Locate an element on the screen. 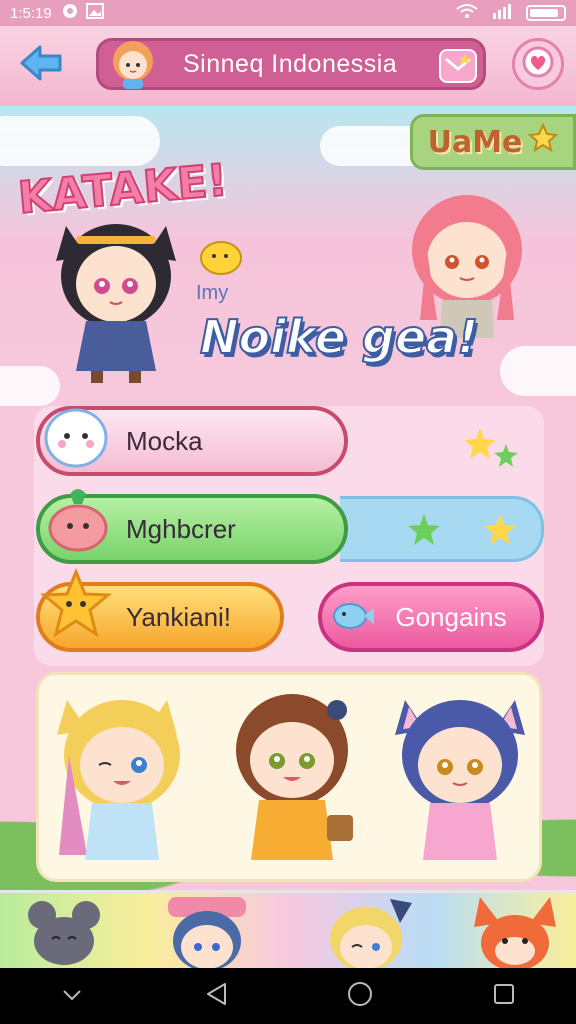  status-bar: 1:5:19 is located at coordinates (288, 13).